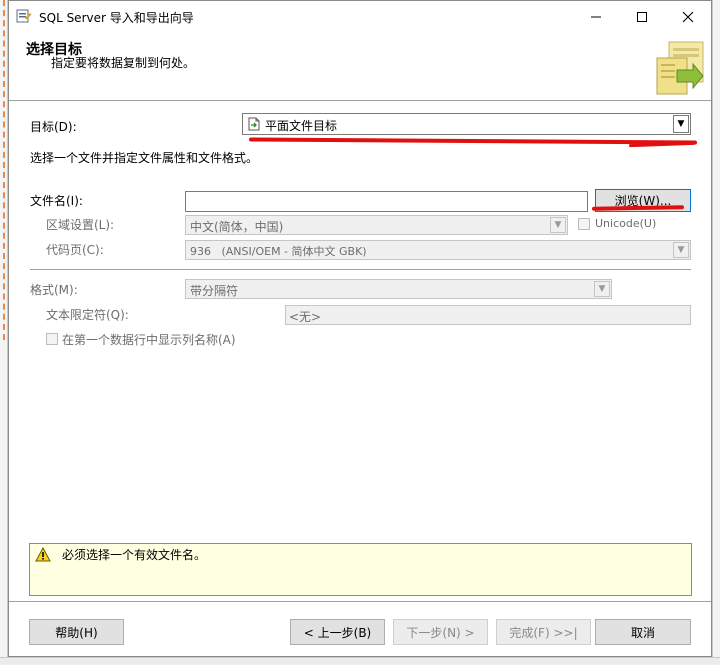 Image resolution: width=720 pixels, height=665 pixels. I want to click on maximize-icon, so click(642, 16).